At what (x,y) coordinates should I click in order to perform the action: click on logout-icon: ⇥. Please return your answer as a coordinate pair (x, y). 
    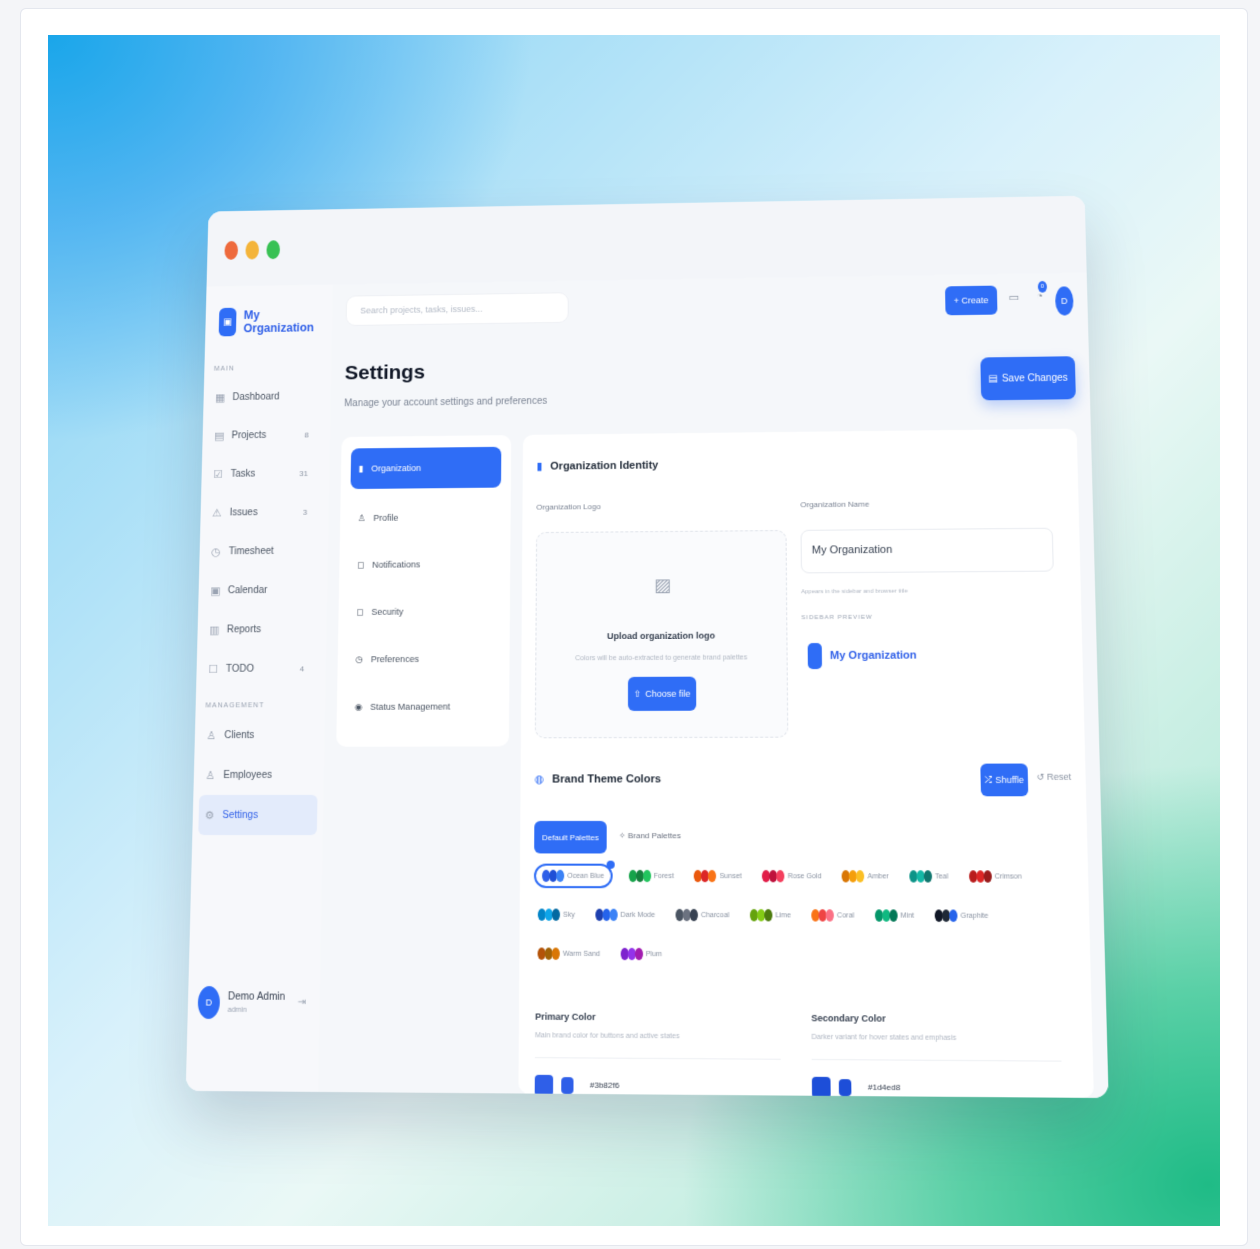
    Looking at the image, I should click on (302, 1002).